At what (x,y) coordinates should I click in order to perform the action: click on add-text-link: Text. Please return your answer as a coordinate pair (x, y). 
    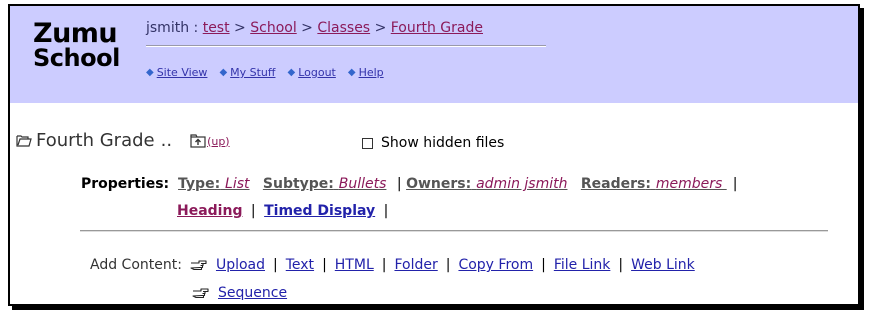
    Looking at the image, I should click on (300, 265).